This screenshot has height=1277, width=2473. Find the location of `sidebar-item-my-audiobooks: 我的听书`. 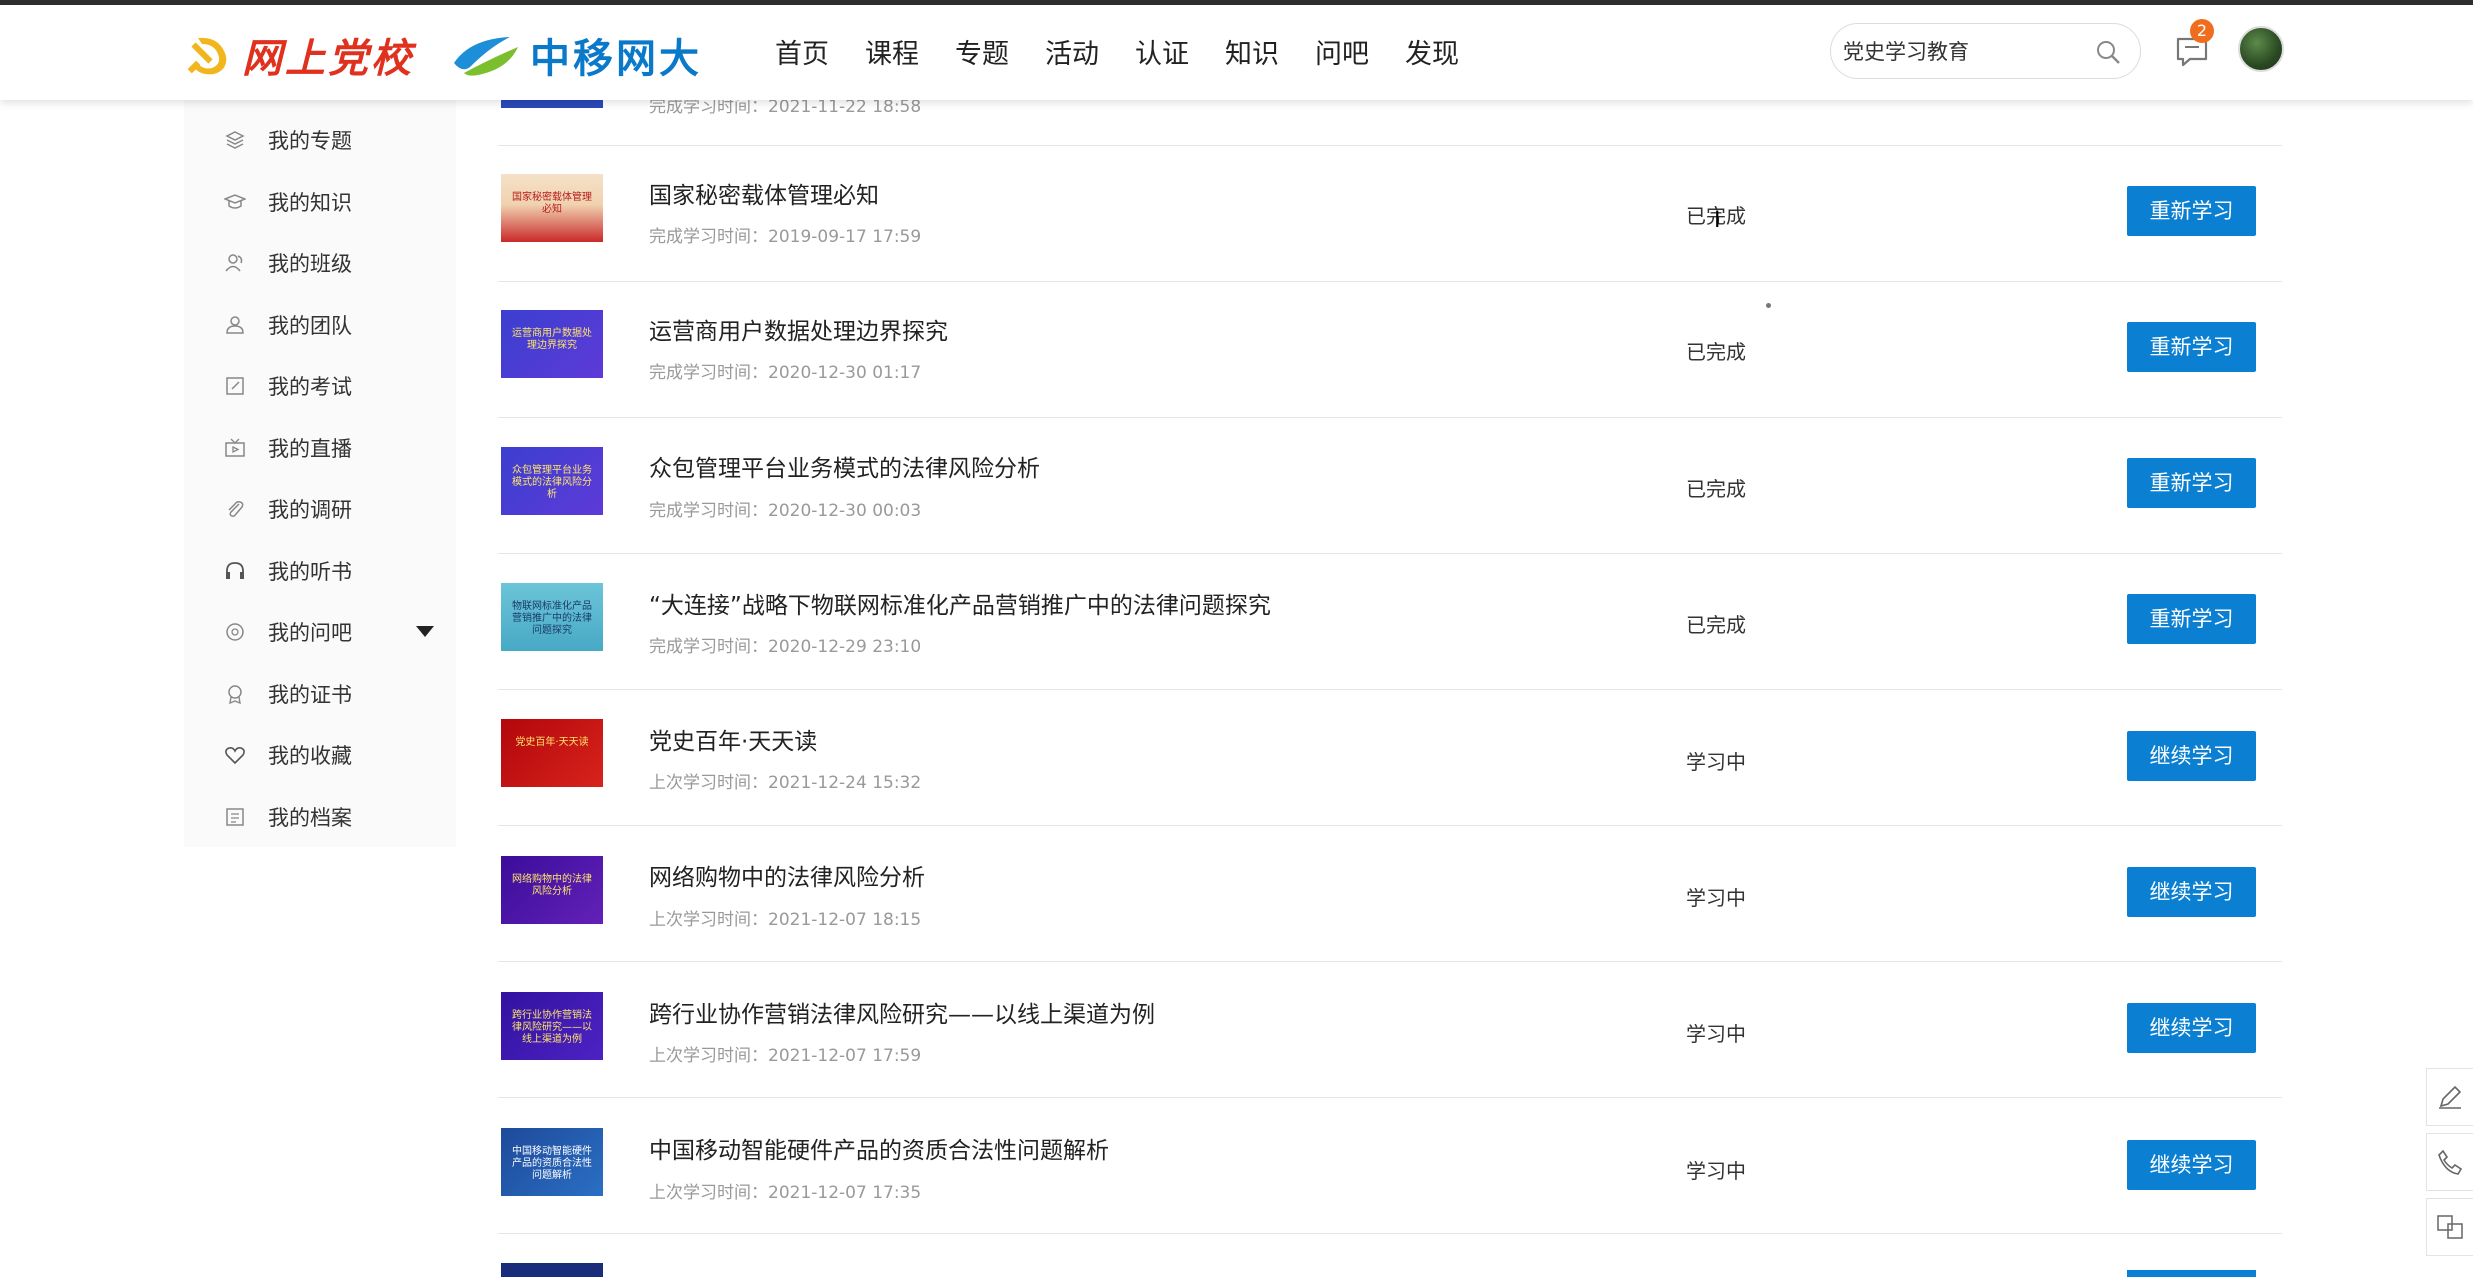

sidebar-item-my-audiobooks: 我的听书 is located at coordinates (320, 571).